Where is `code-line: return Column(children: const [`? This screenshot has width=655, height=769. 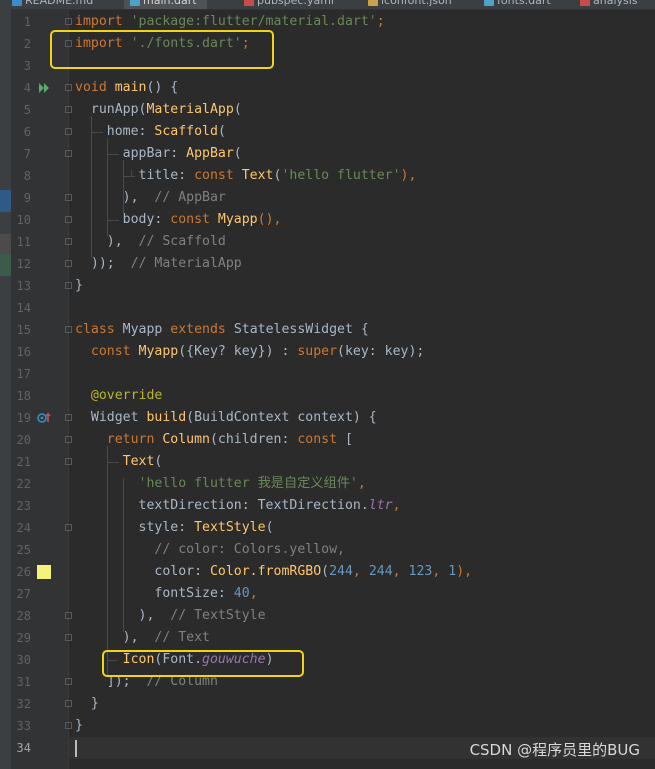 code-line: return Column(children: const [ is located at coordinates (214, 440).